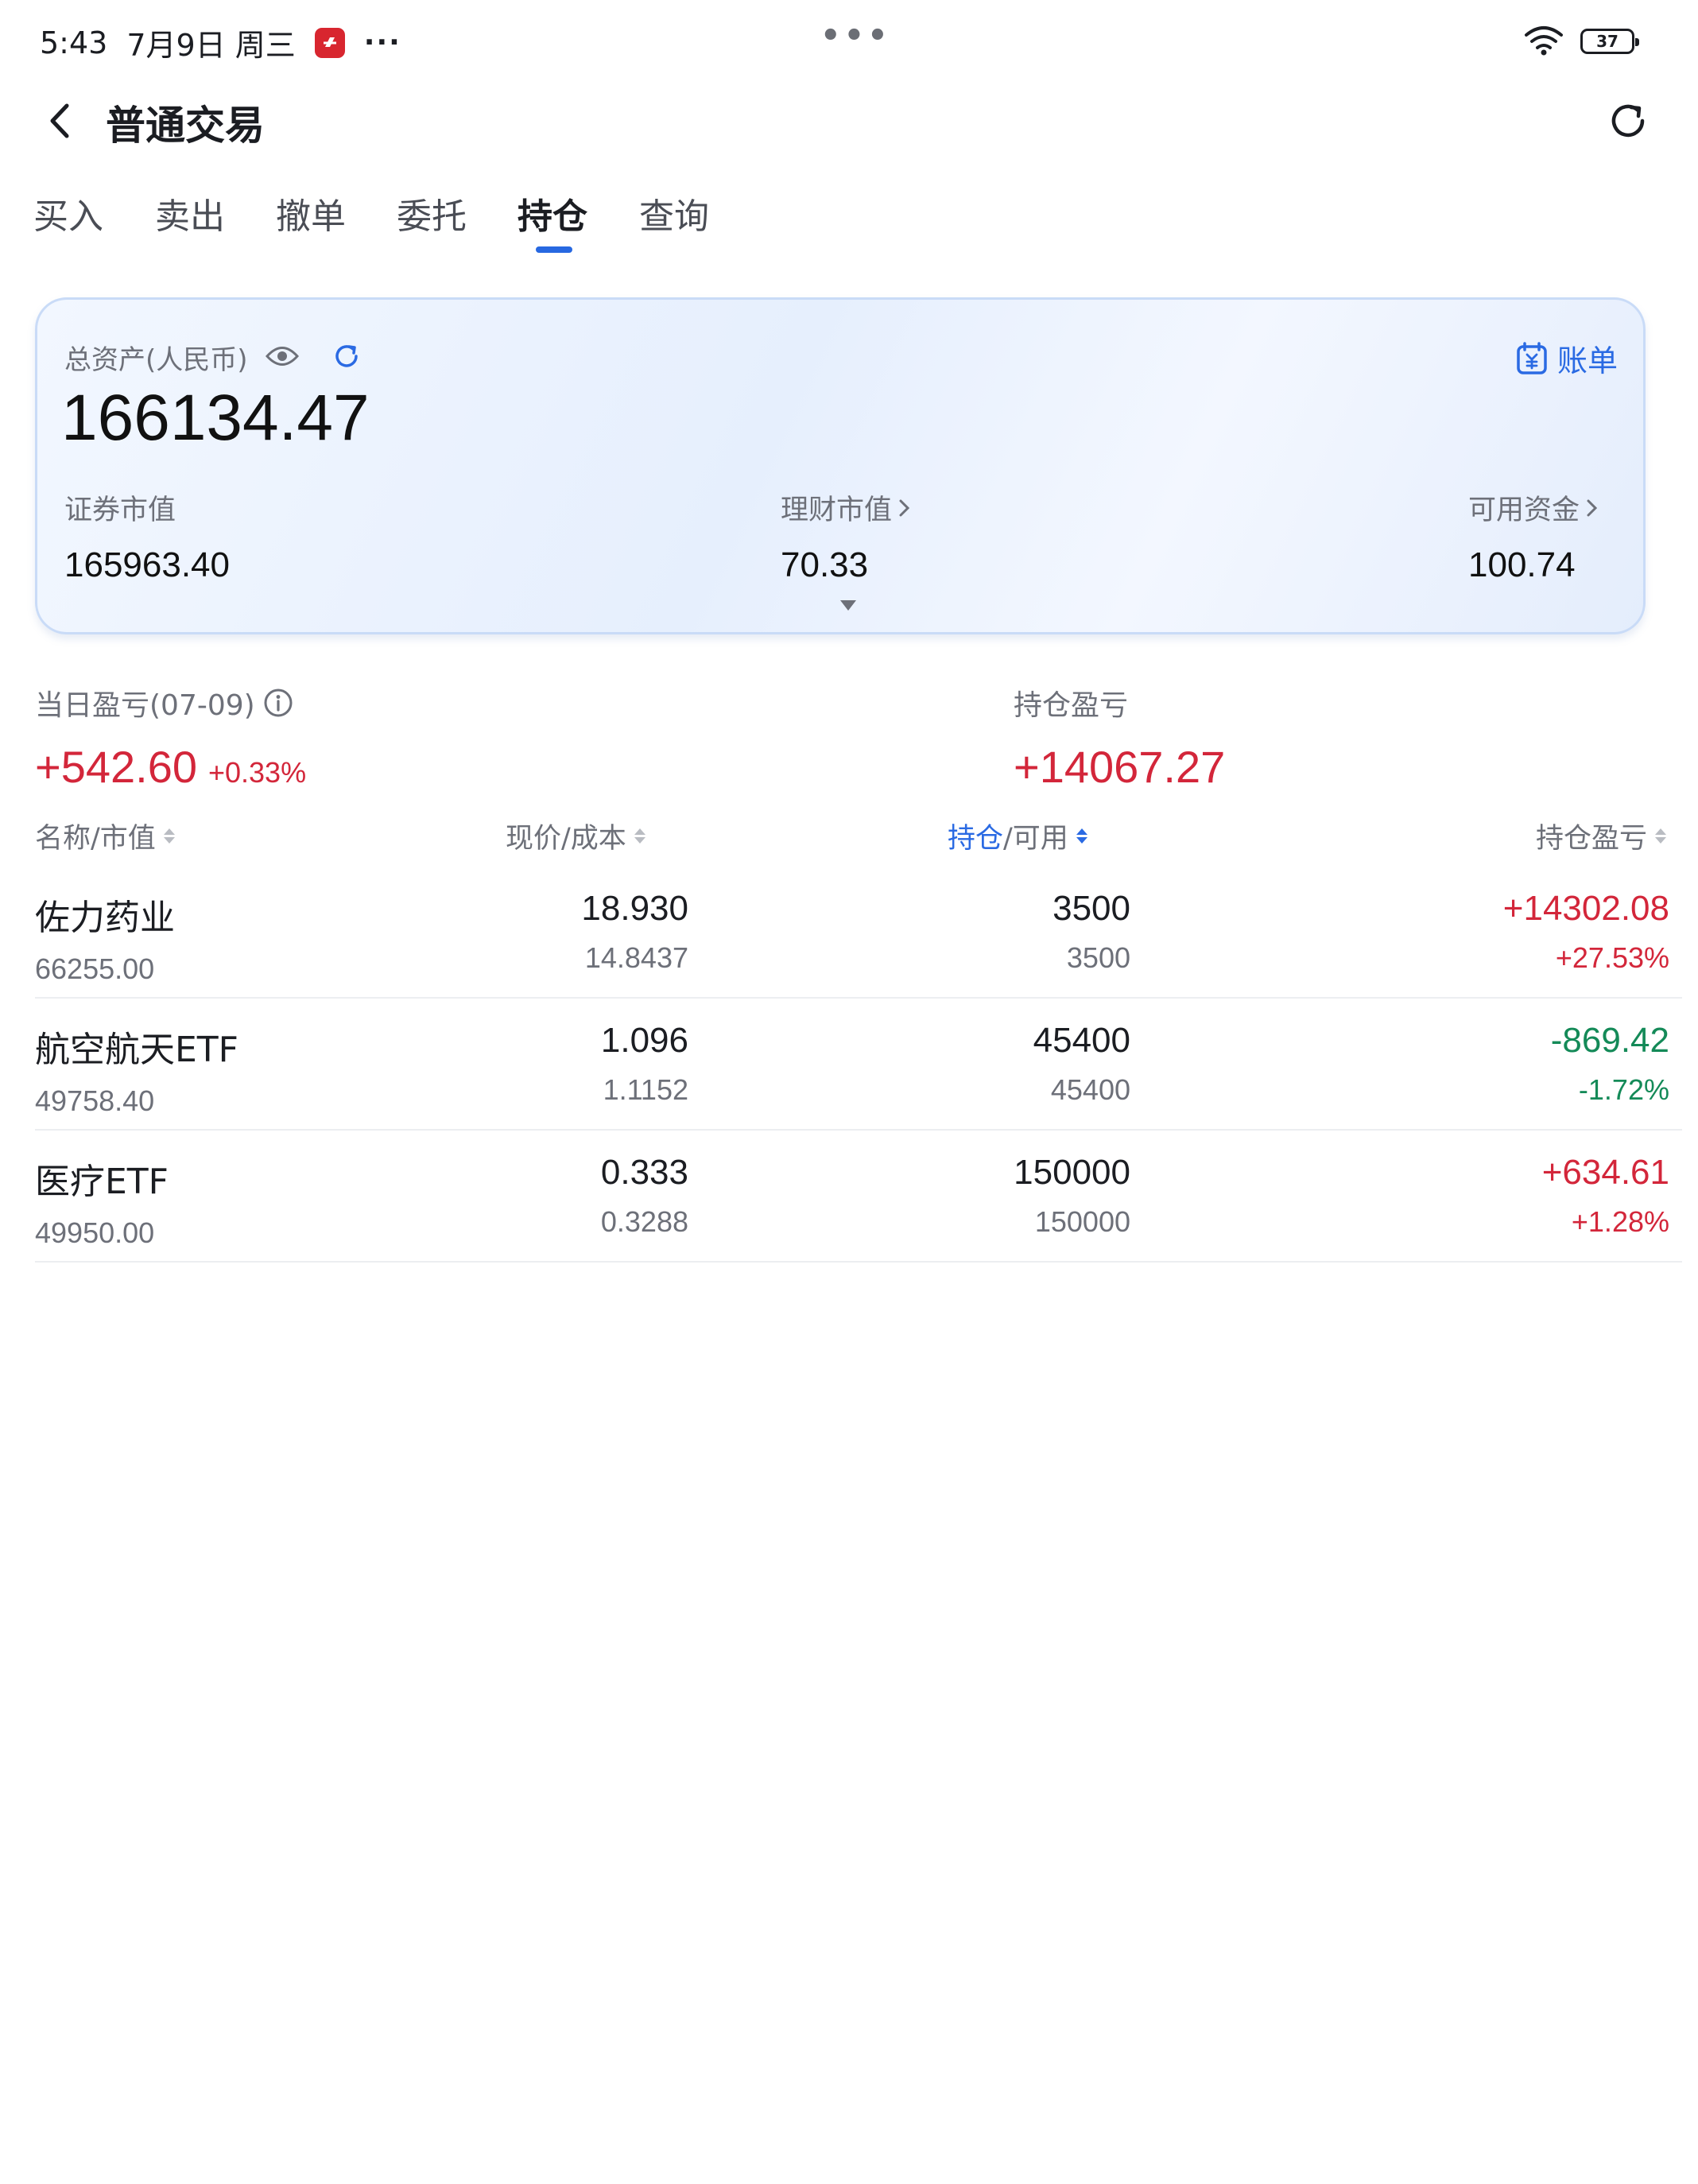 This screenshot has height=2184, width=1698. I want to click on stock-available: 150000, so click(1082, 1221).